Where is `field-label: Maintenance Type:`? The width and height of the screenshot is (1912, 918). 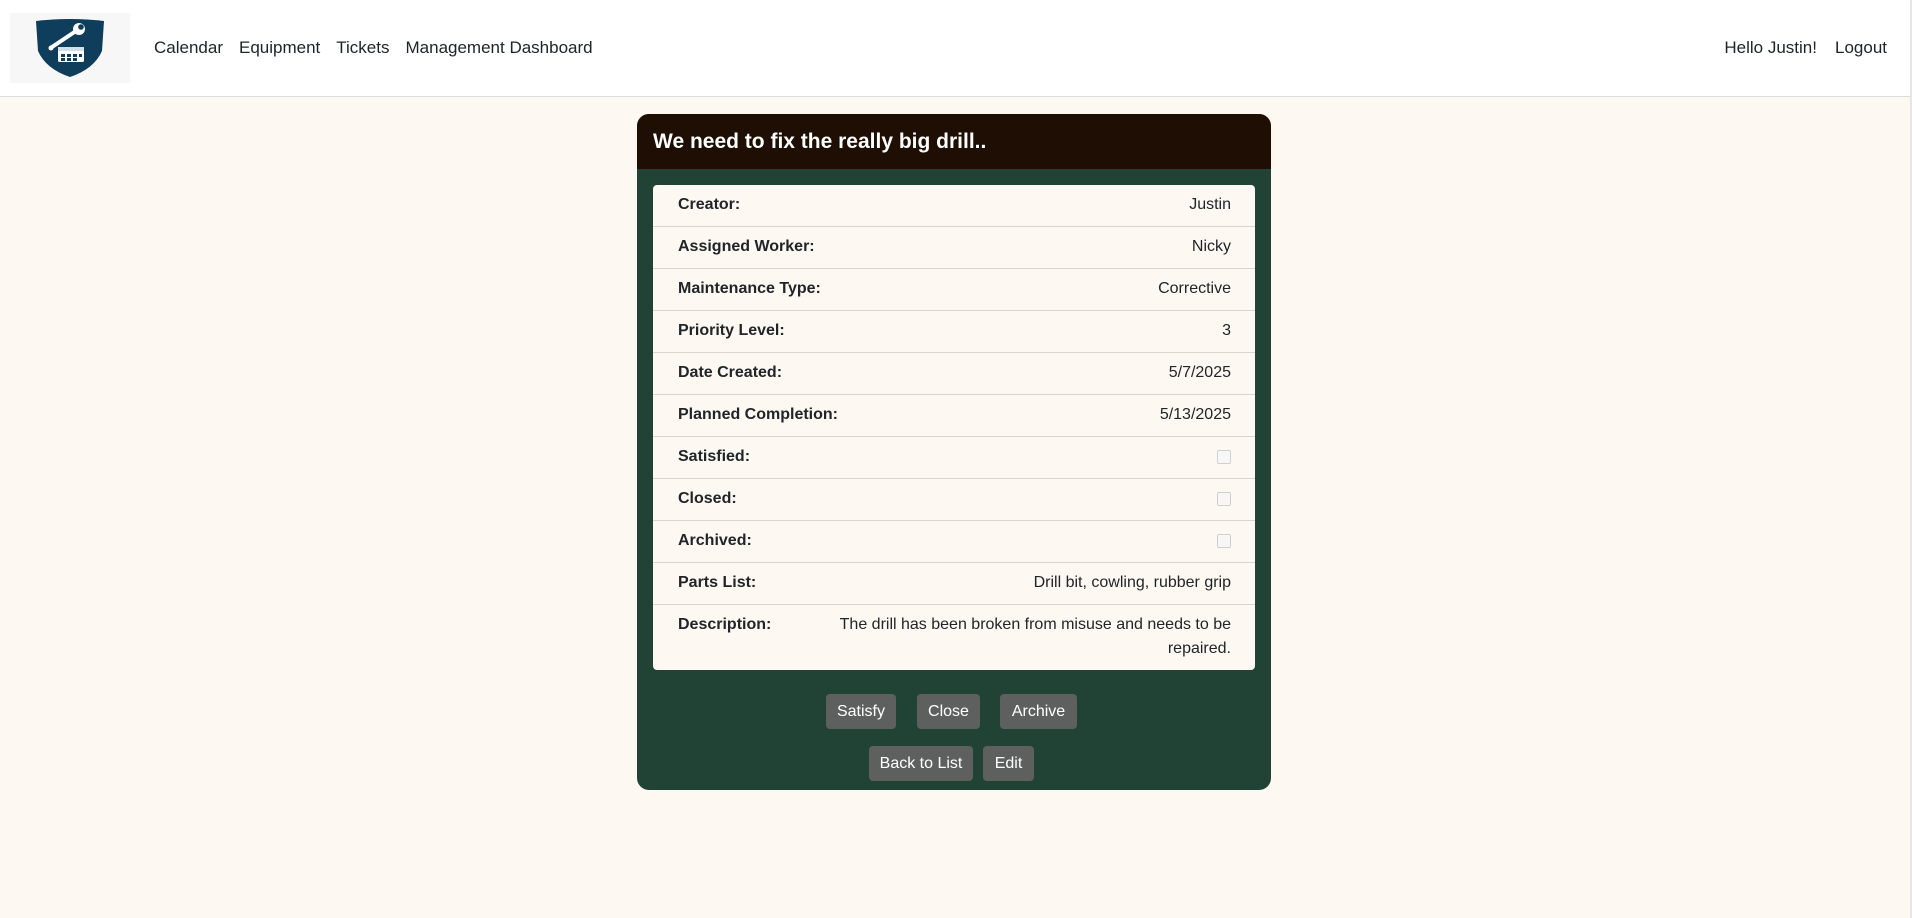
field-label: Maintenance Type: is located at coordinates (749, 288).